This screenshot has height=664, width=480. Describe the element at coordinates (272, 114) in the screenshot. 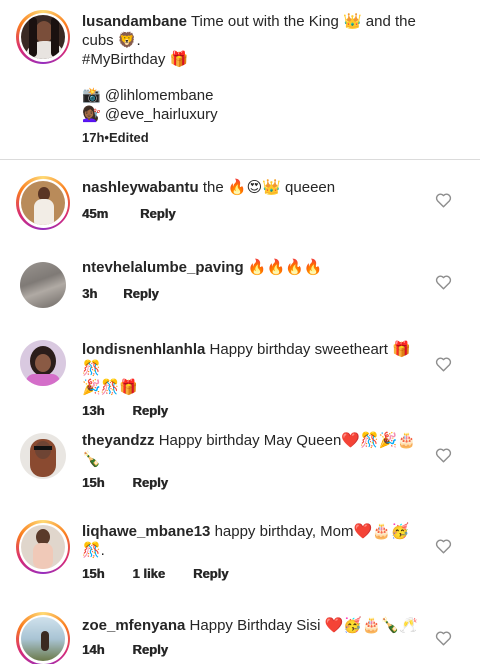

I see `caption-hair-credit: 💇🏾‍♀️ @eve_hairluxury` at that location.